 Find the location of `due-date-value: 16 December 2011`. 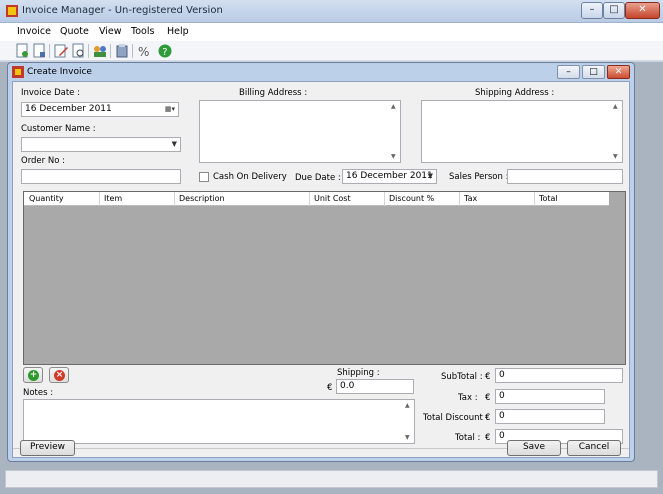

due-date-value: 16 December 2011 is located at coordinates (389, 176).